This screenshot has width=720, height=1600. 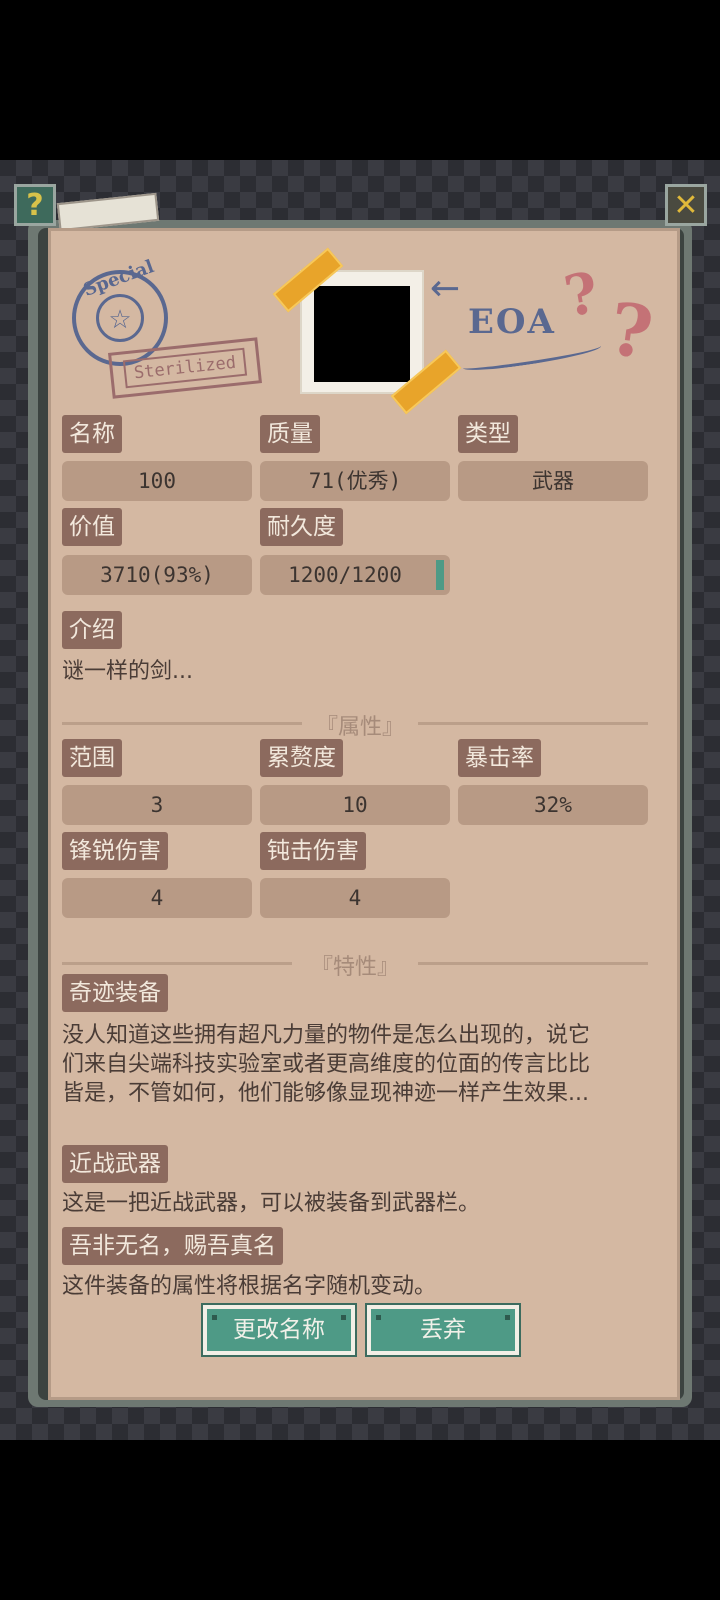 I want to click on trait-description: 这件装备的属性将根据名字随机变动。, so click(x=249, y=1286).